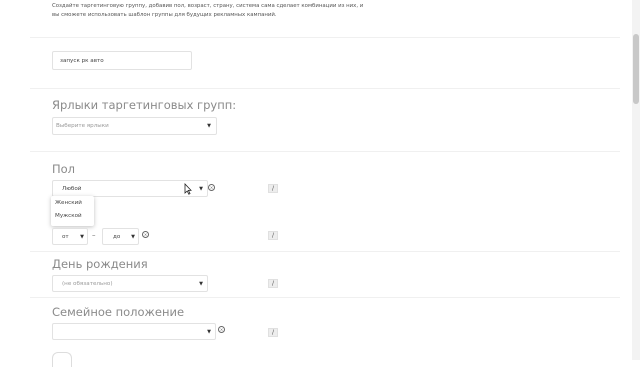 The height and width of the screenshot is (367, 640). What do you see at coordinates (122, 60) in the screenshot?
I see `campaign-name-input: запуск рк авто` at bounding box center [122, 60].